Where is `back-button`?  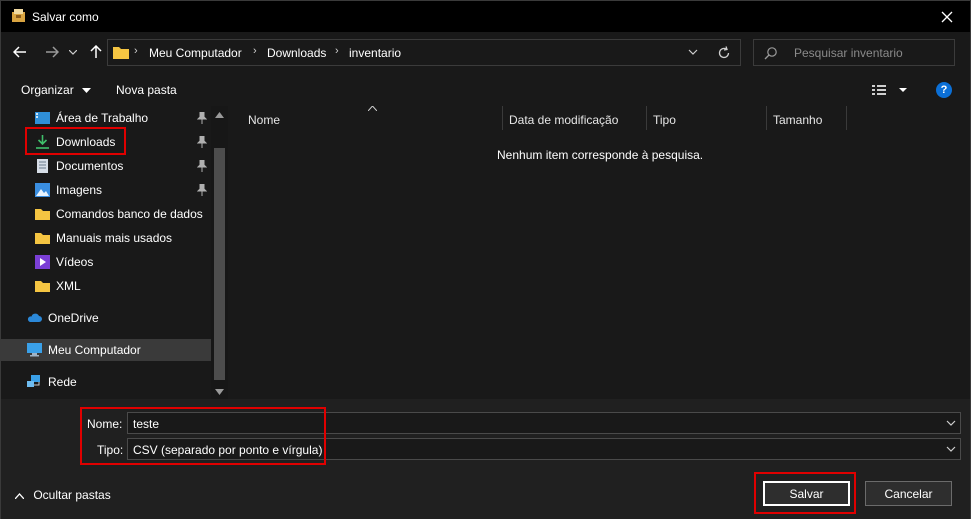 back-button is located at coordinates (20, 52).